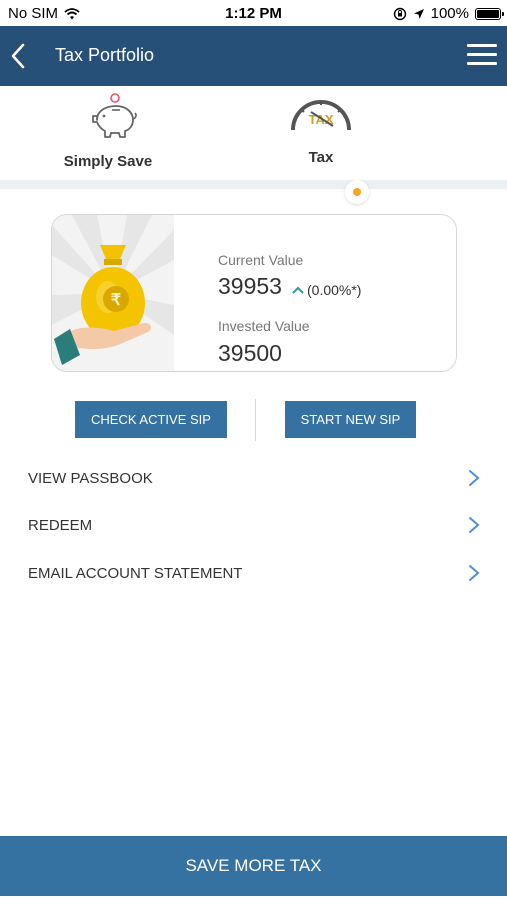  I want to click on list-item-view-passbook: VIEW PASSBOOK, so click(253, 479).